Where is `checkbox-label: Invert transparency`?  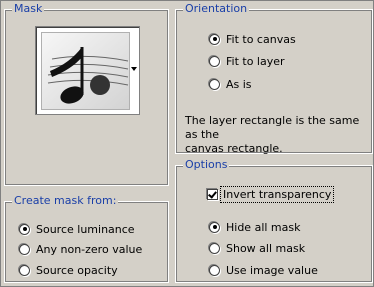 checkbox-label: Invert transparency is located at coordinates (277, 194).